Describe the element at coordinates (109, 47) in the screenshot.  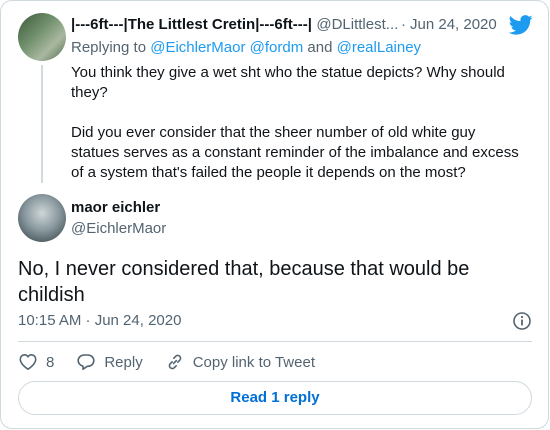
I see `replying-prefix: Replying to` at that location.